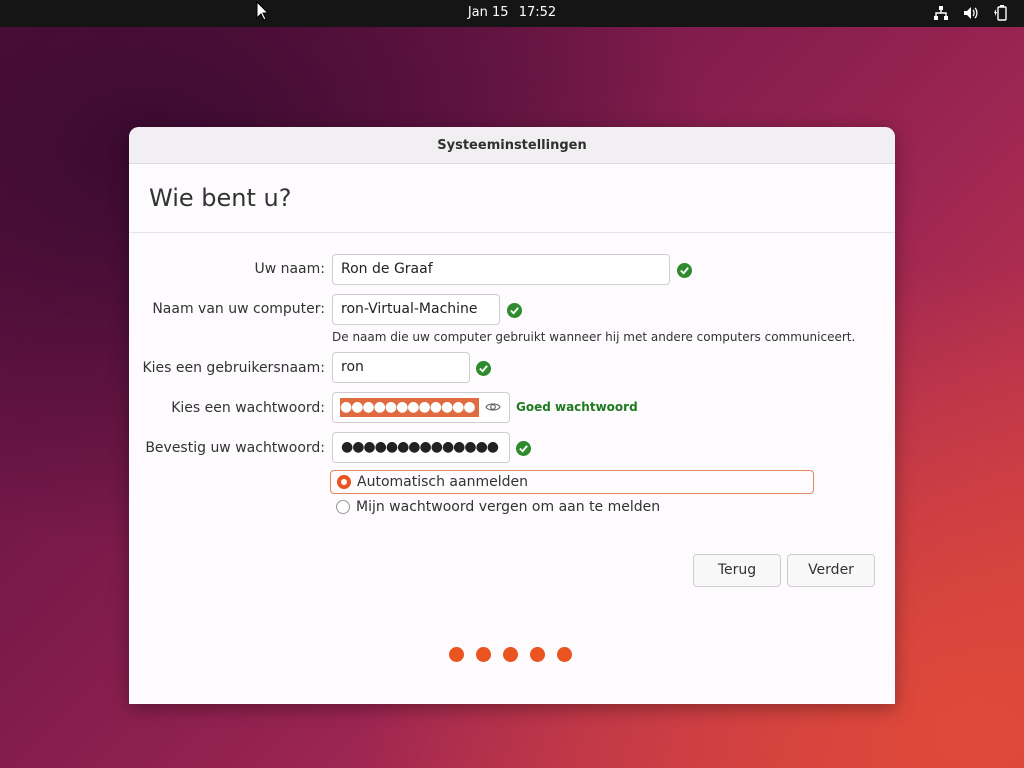  What do you see at coordinates (416, 309) in the screenshot?
I see `computer-name-input: ron-Virtual-Machine` at bounding box center [416, 309].